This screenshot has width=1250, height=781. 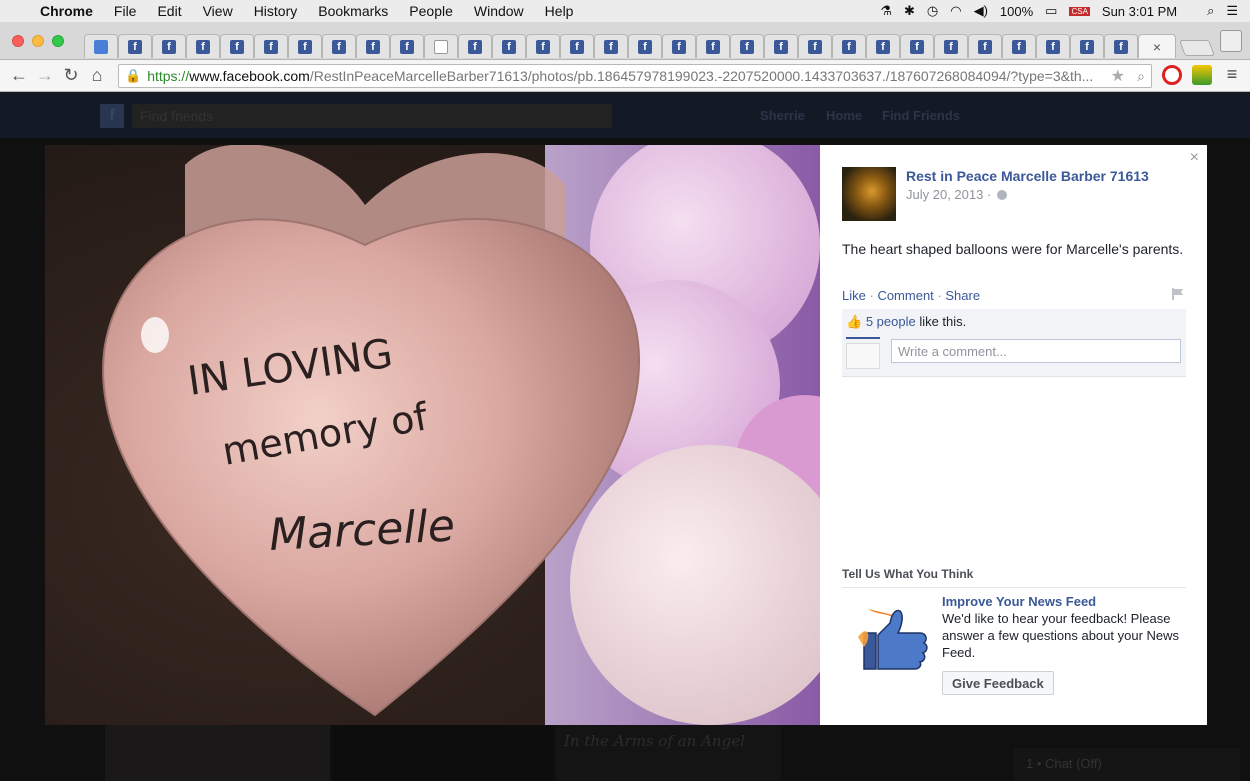 What do you see at coordinates (1139, 11) in the screenshot?
I see `clock: Sun 3:01 PM` at bounding box center [1139, 11].